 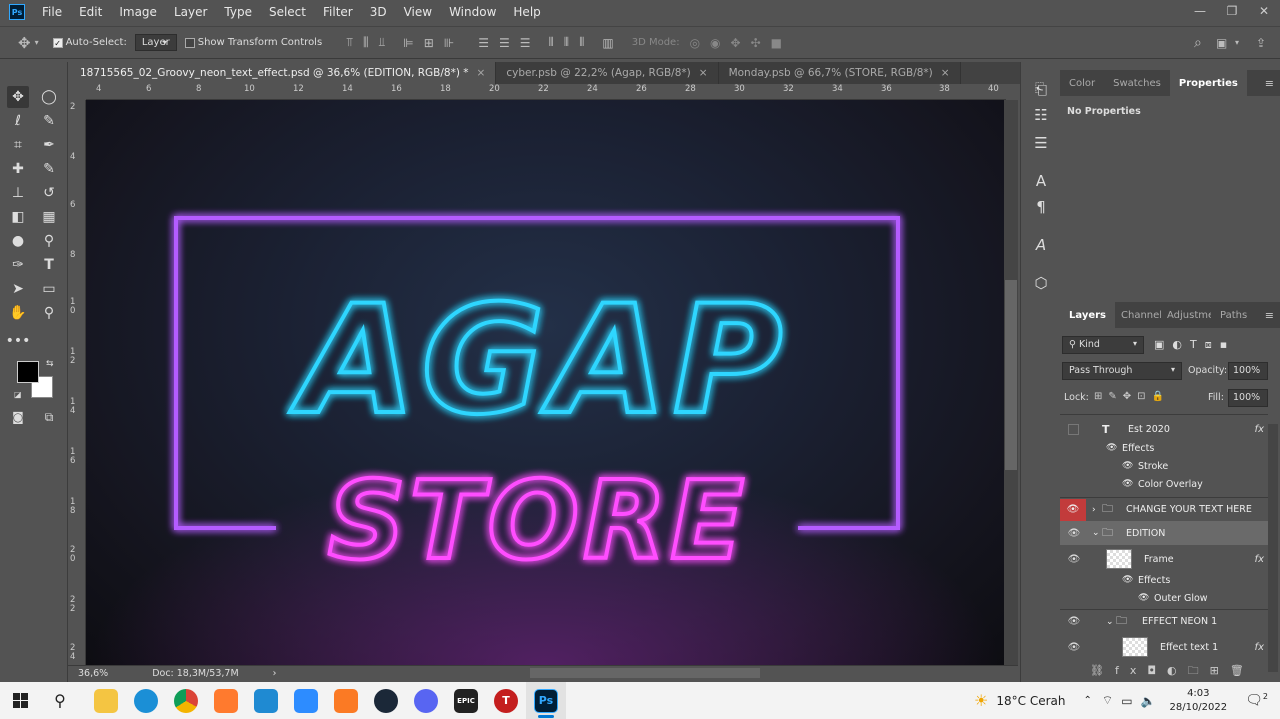 I want to click on paragraph-icon: ¶, so click(x=1041, y=208).